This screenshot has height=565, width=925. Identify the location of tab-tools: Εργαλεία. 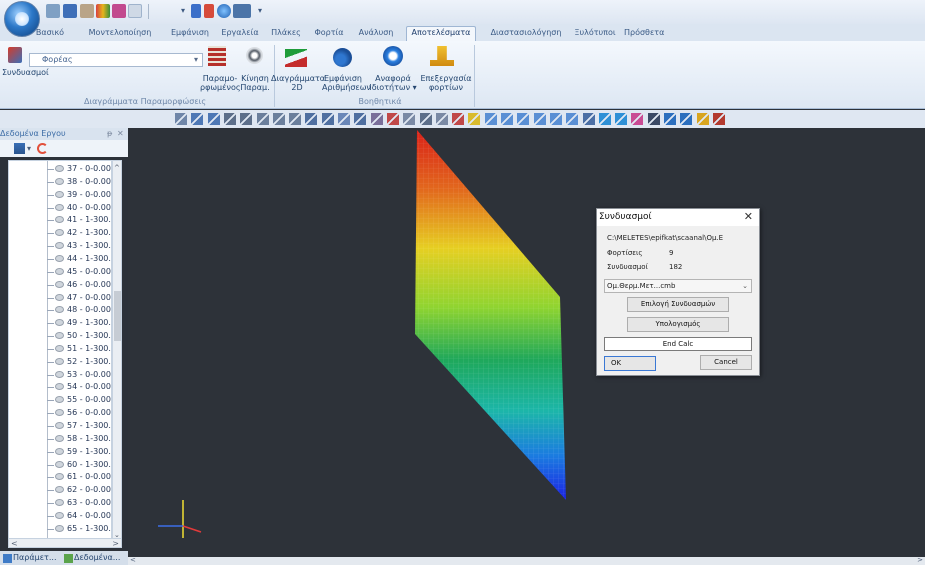
(240, 34).